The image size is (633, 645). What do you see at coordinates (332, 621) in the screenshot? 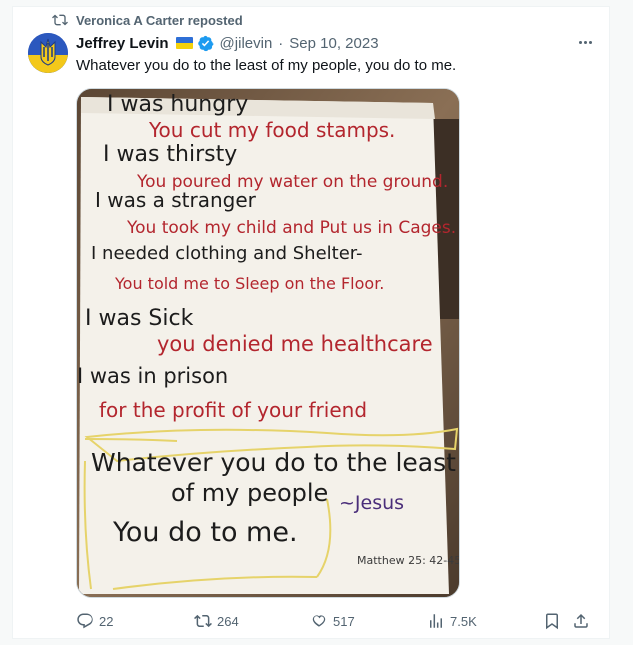
I see `like-button: 517` at bounding box center [332, 621].